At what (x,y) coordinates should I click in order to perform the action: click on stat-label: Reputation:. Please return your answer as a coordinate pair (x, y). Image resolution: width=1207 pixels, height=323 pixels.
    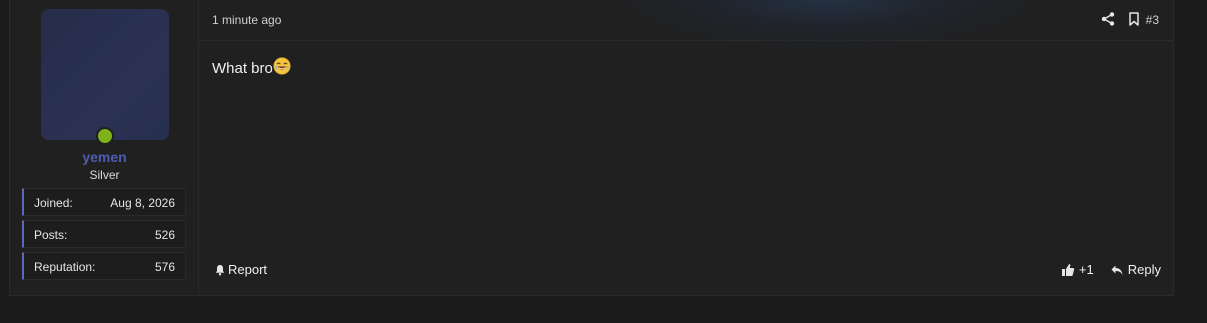
    Looking at the image, I should click on (65, 267).